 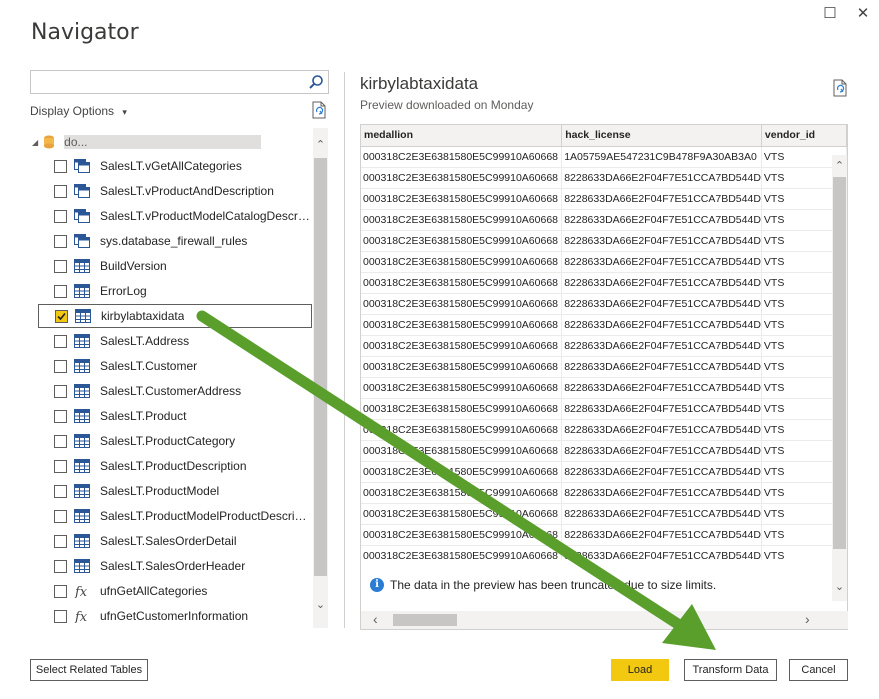 I want to click on tree-item: SalesLT.Customer, so click(x=183, y=366).